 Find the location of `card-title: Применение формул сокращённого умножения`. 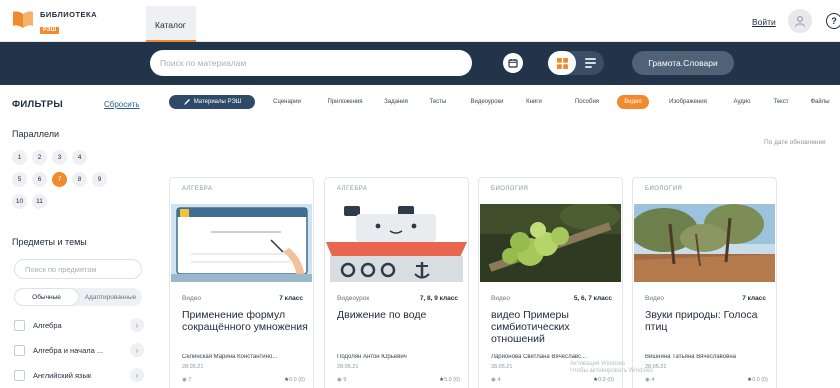

card-title: Применение формул сокращённого умножения is located at coordinates (245, 321).